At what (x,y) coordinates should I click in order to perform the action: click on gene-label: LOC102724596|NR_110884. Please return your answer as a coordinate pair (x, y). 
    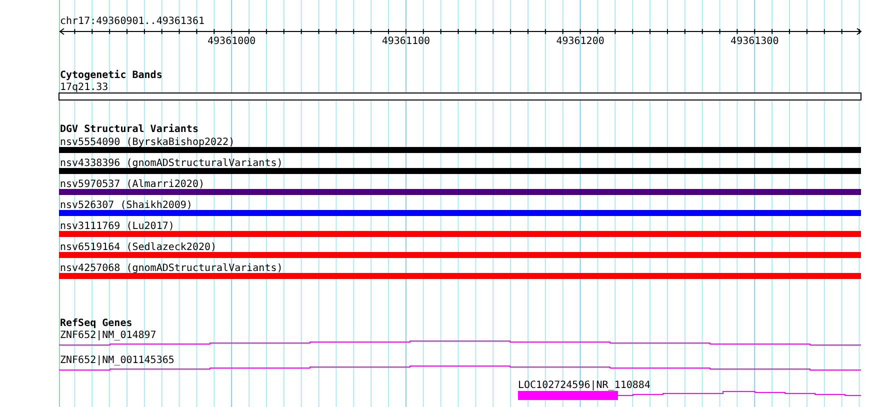
    Looking at the image, I should click on (584, 385).